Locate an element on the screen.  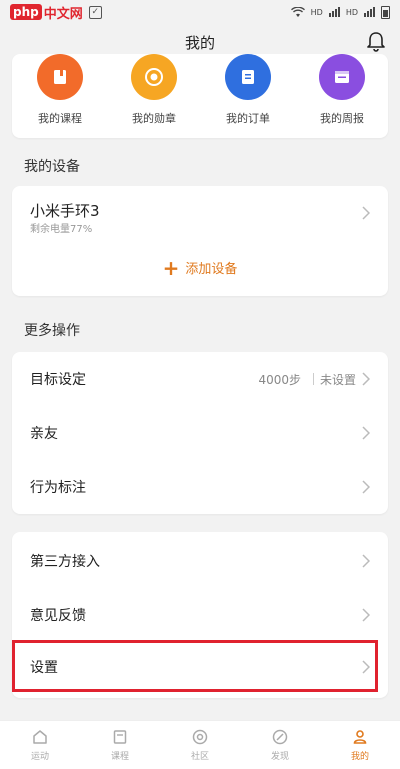
bottom-tab-bar: 运动 课程 社区 发现 我的 is located at coordinates (200, 744).